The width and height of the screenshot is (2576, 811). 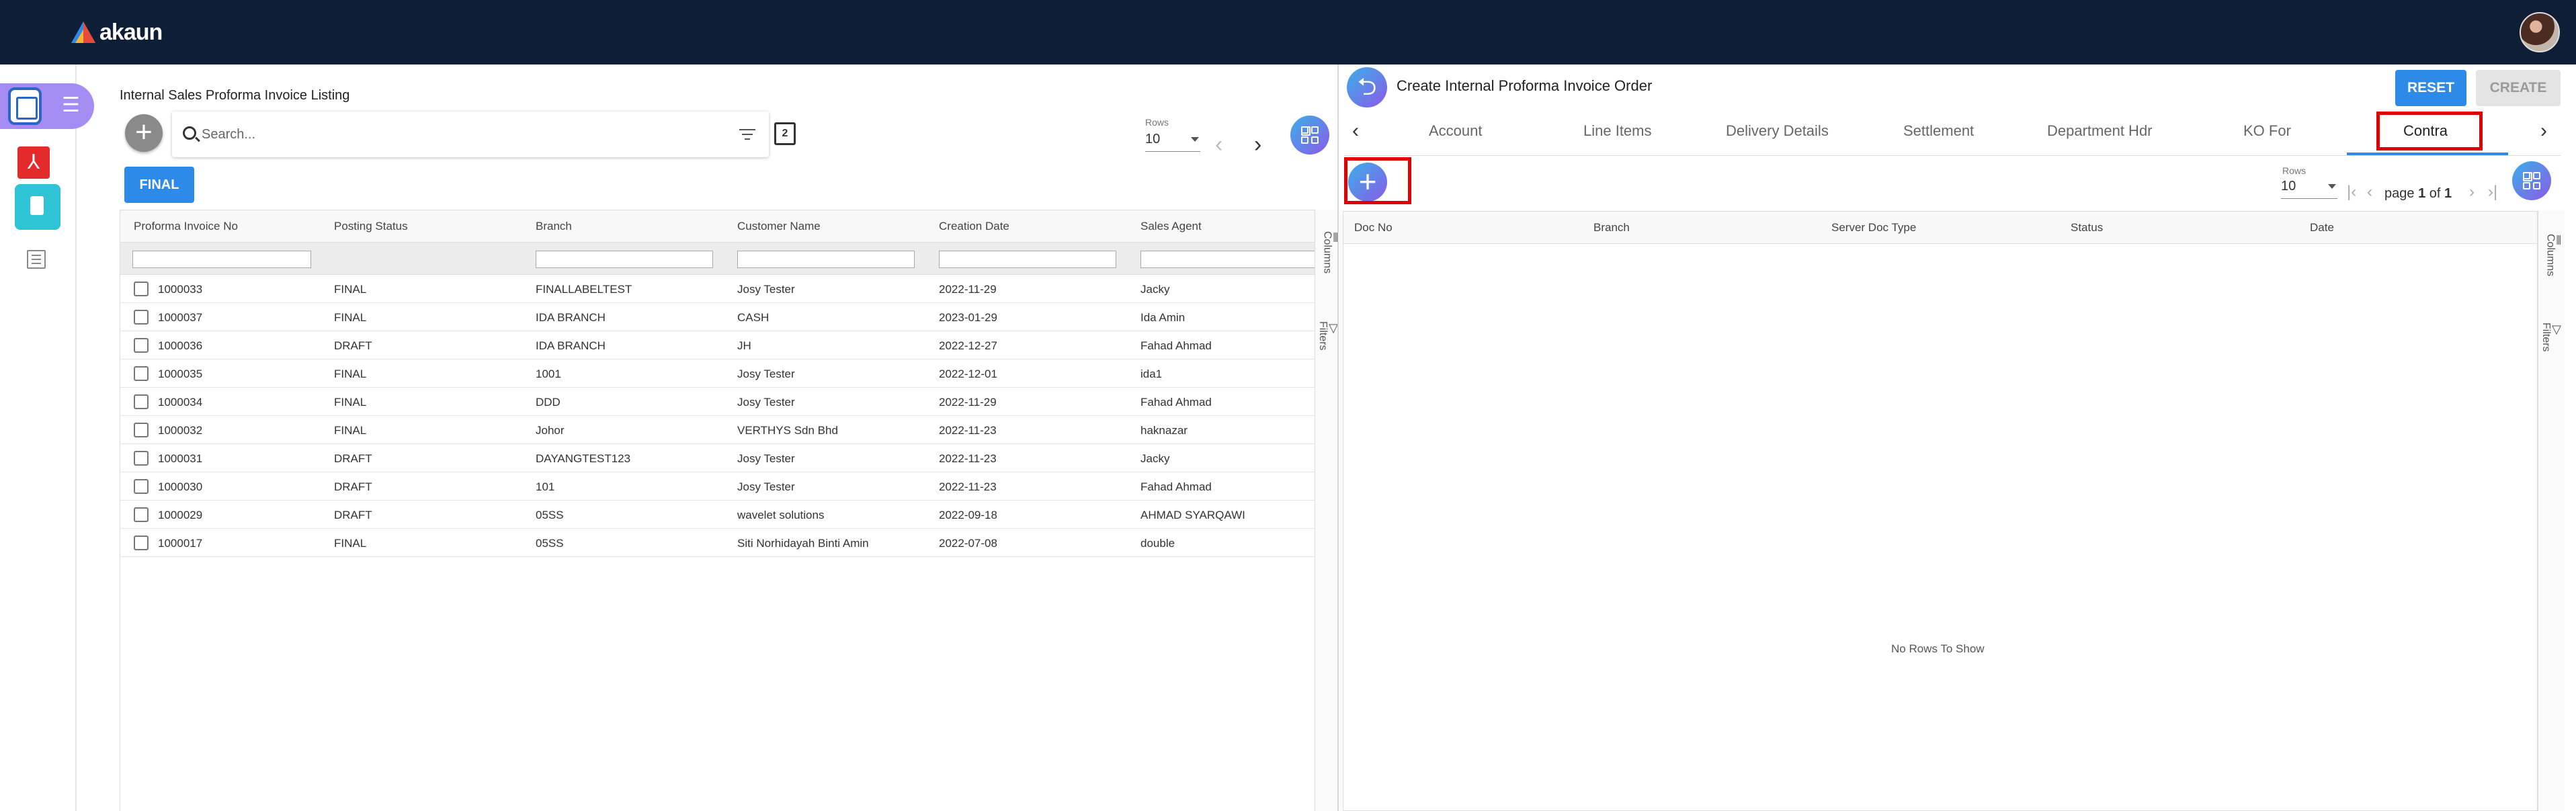 What do you see at coordinates (181, 289) in the screenshot?
I see `table-cell: 1000033` at bounding box center [181, 289].